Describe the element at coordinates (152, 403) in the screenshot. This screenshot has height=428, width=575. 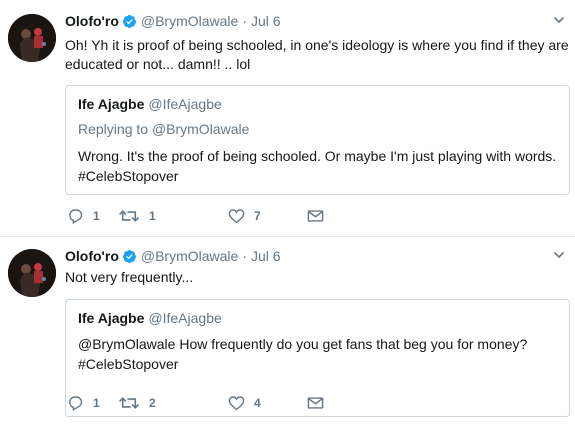
I see `retweet-count: 2` at that location.